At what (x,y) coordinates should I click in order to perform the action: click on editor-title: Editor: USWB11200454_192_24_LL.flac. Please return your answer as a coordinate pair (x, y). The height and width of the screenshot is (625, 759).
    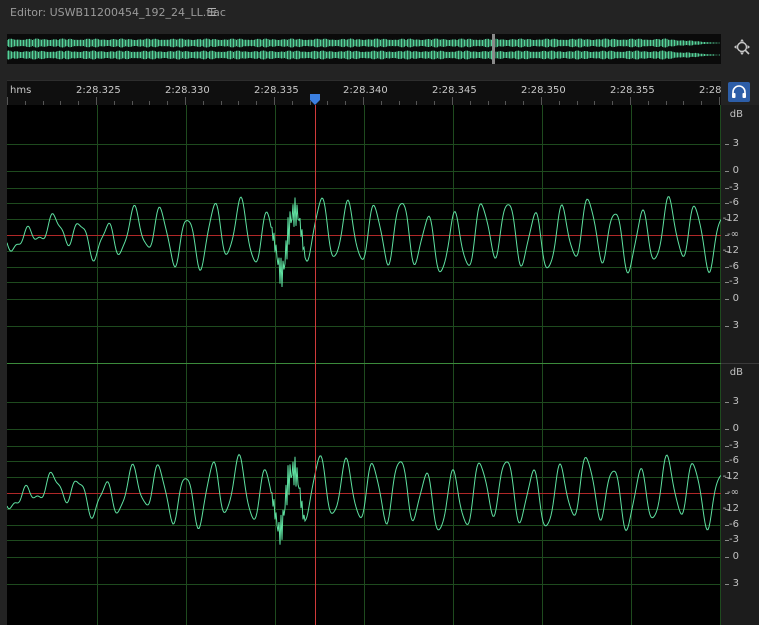
    Looking at the image, I should click on (118, 12).